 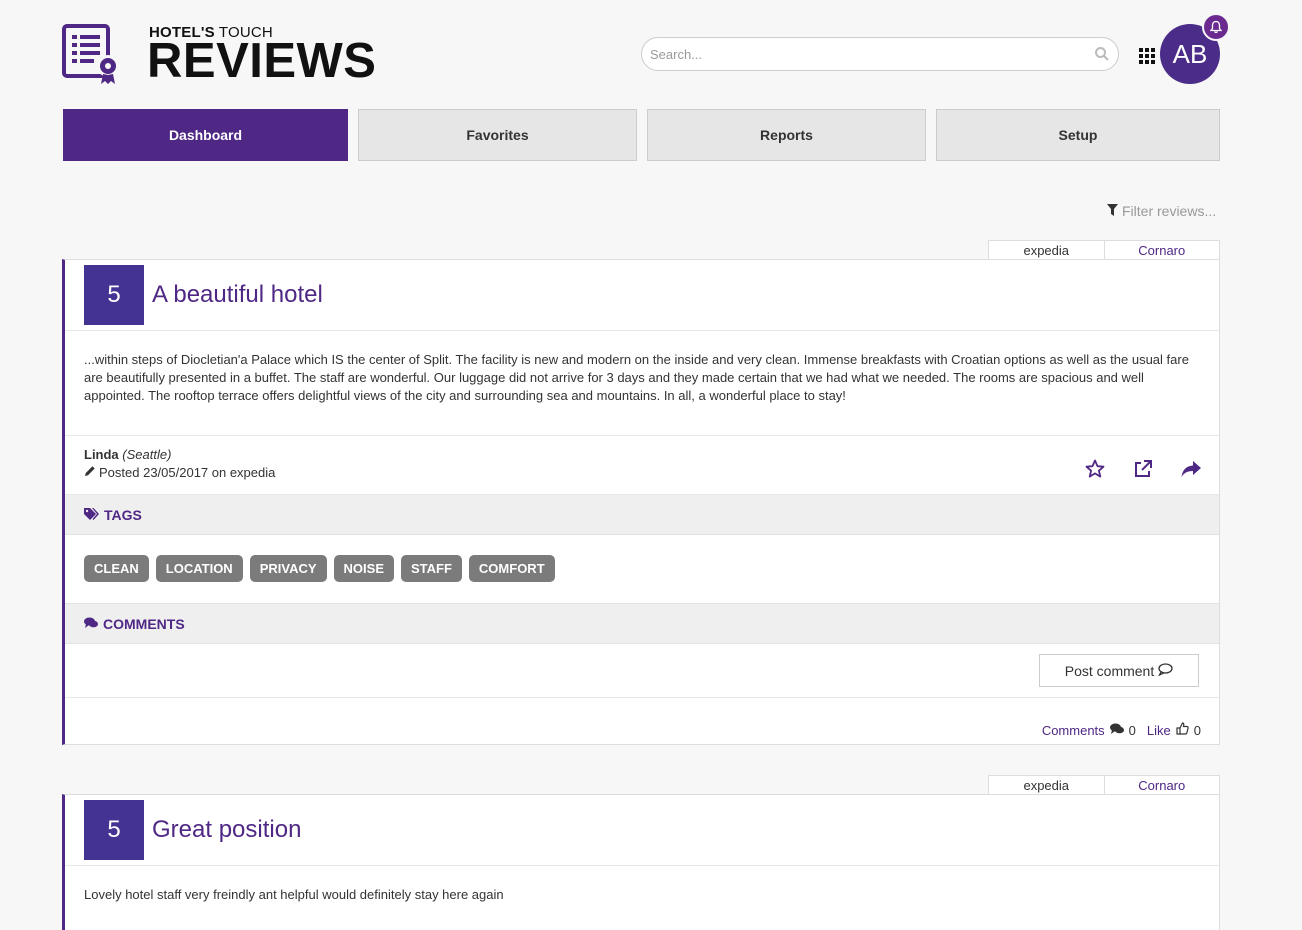 What do you see at coordinates (642, 830) in the screenshot?
I see `review-header: 5 Great position` at bounding box center [642, 830].